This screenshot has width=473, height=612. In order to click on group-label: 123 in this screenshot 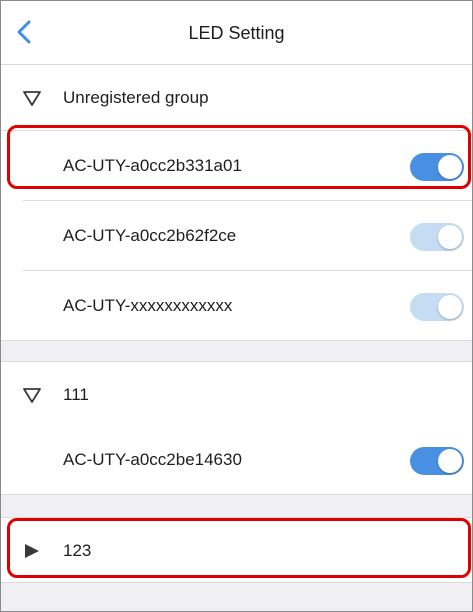, I will do `click(77, 550)`.